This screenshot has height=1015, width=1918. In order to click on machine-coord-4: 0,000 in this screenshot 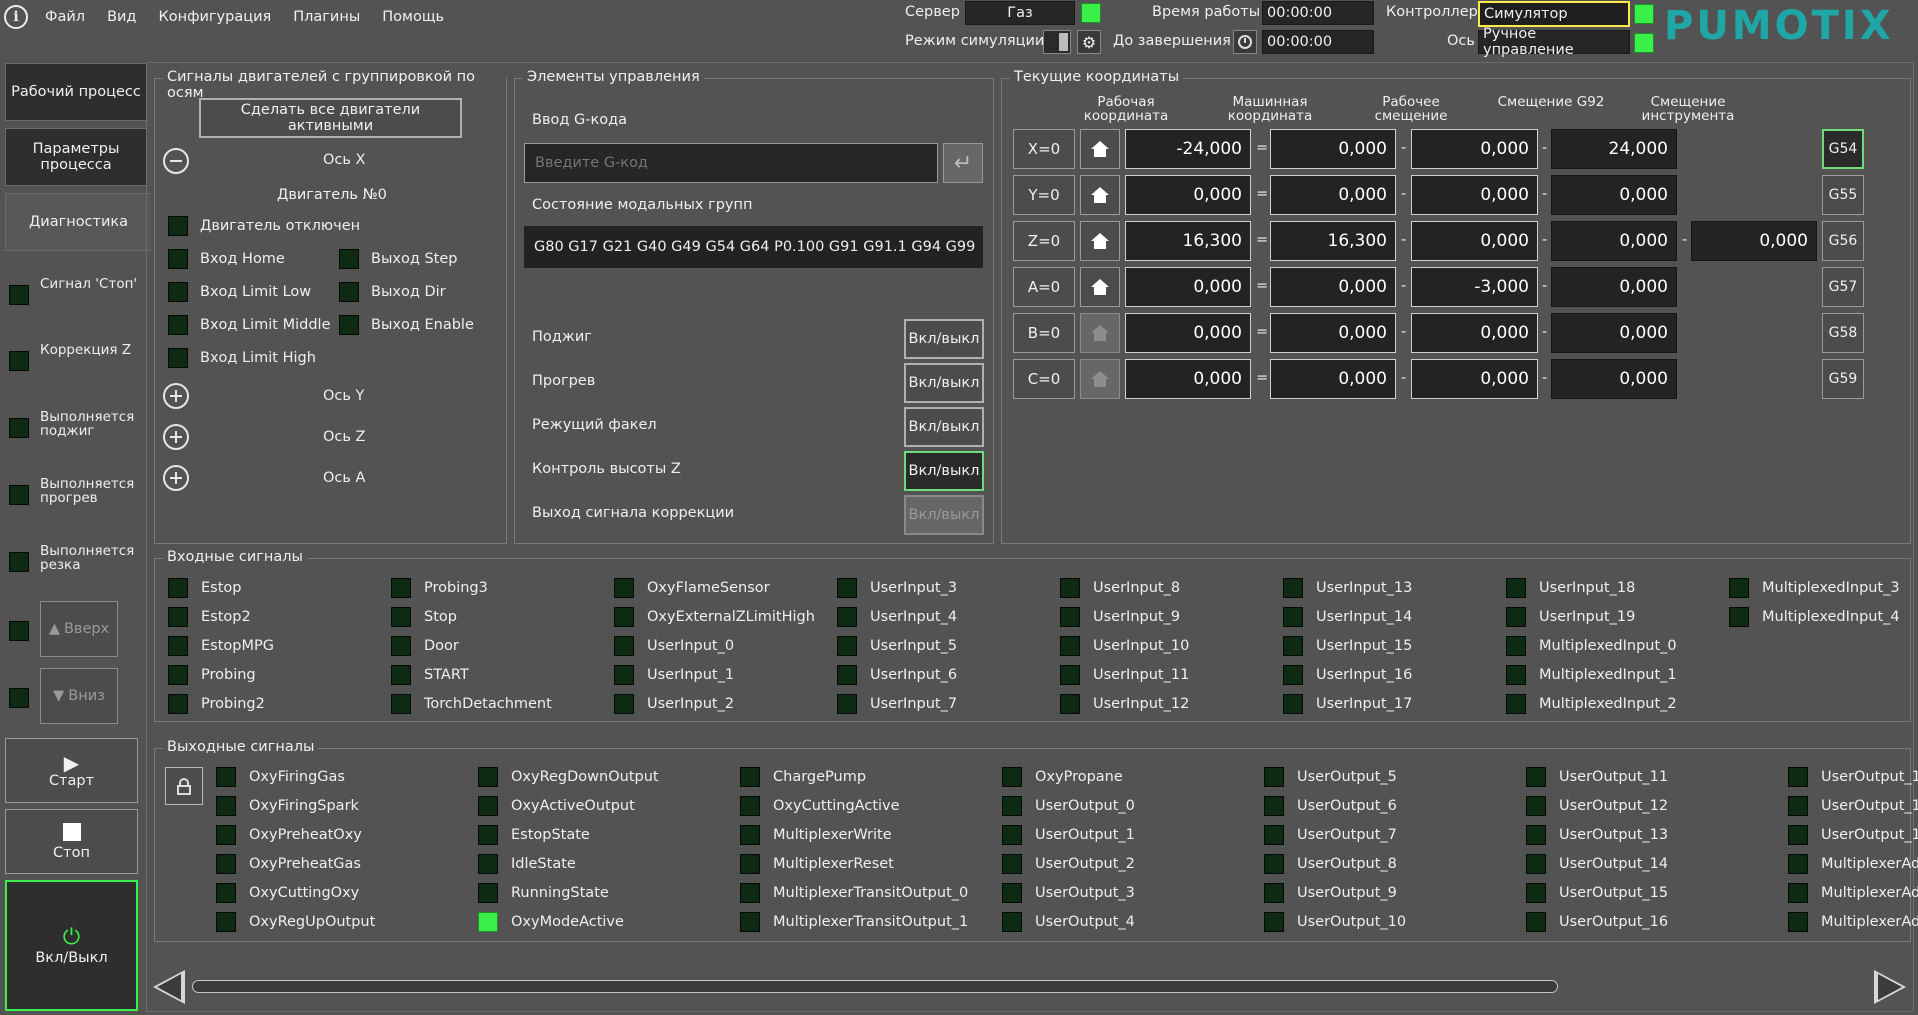, I will do `click(1333, 333)`.